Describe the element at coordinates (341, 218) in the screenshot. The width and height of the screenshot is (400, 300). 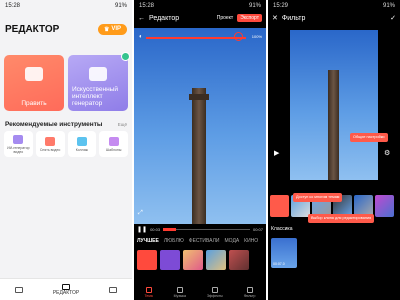
I see `select-clip-tooltip: Выбор клипа для редактирования` at that location.